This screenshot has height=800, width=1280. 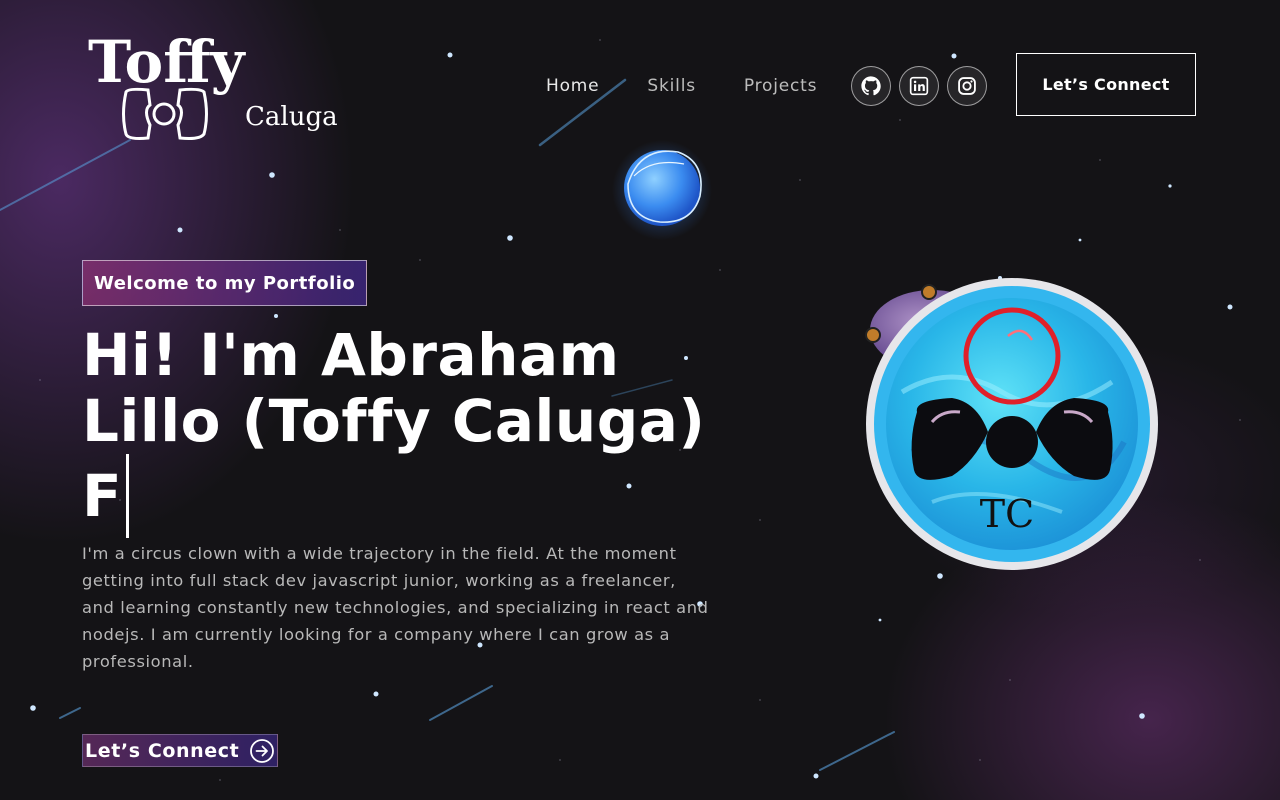 I want to click on typing-cursor, so click(x=128, y=496).